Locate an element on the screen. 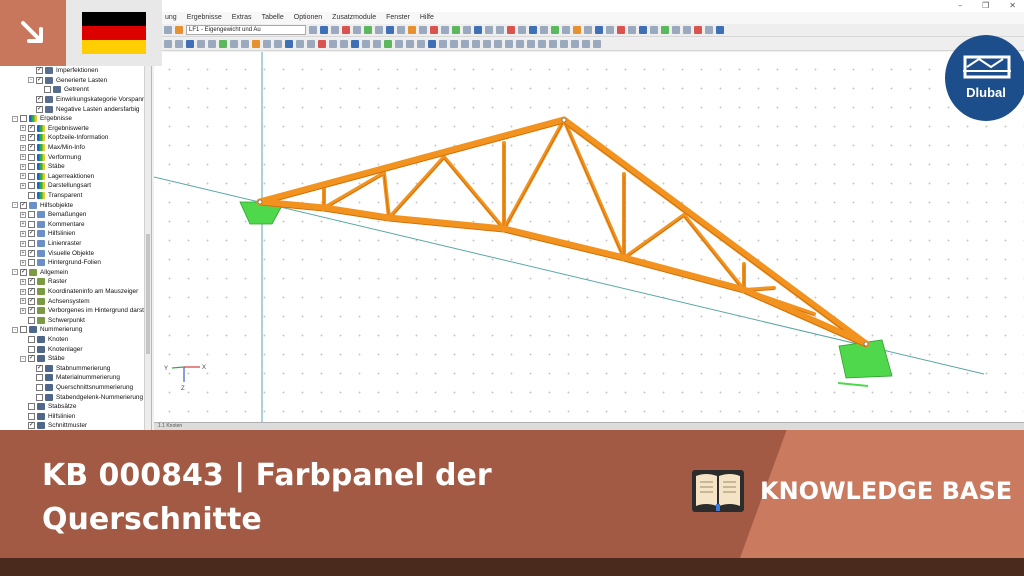 This screenshot has width=1024, height=576. tree-item: + ✓ Verborgenes im Hintergrund darstellen is located at coordinates (85, 311).